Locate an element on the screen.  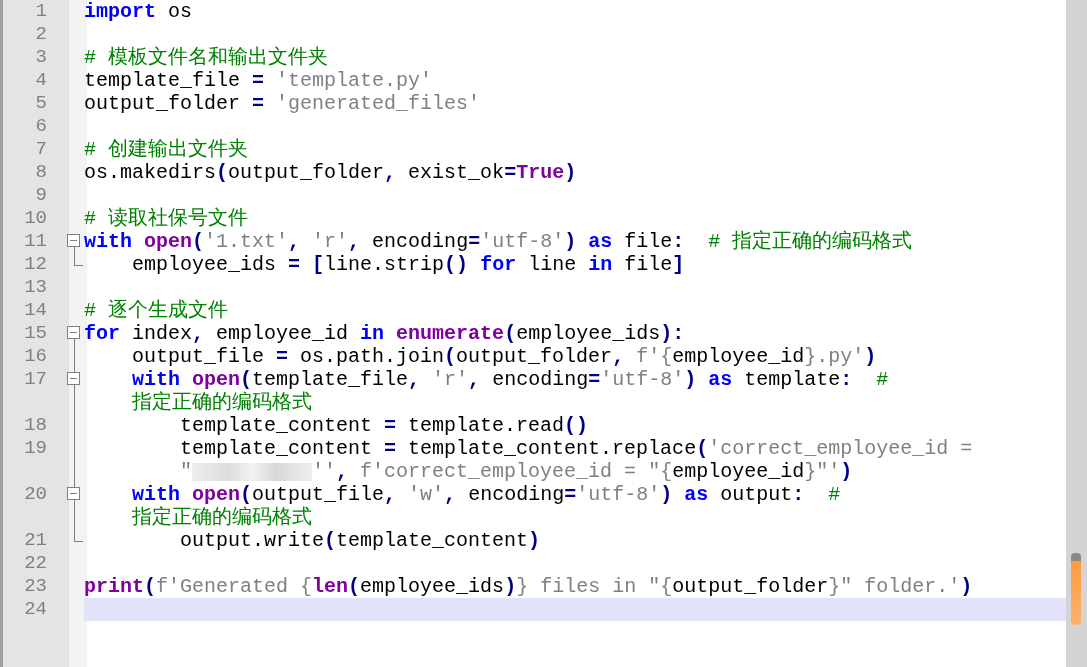
line-number: 1 is located at coordinates (41, 11).